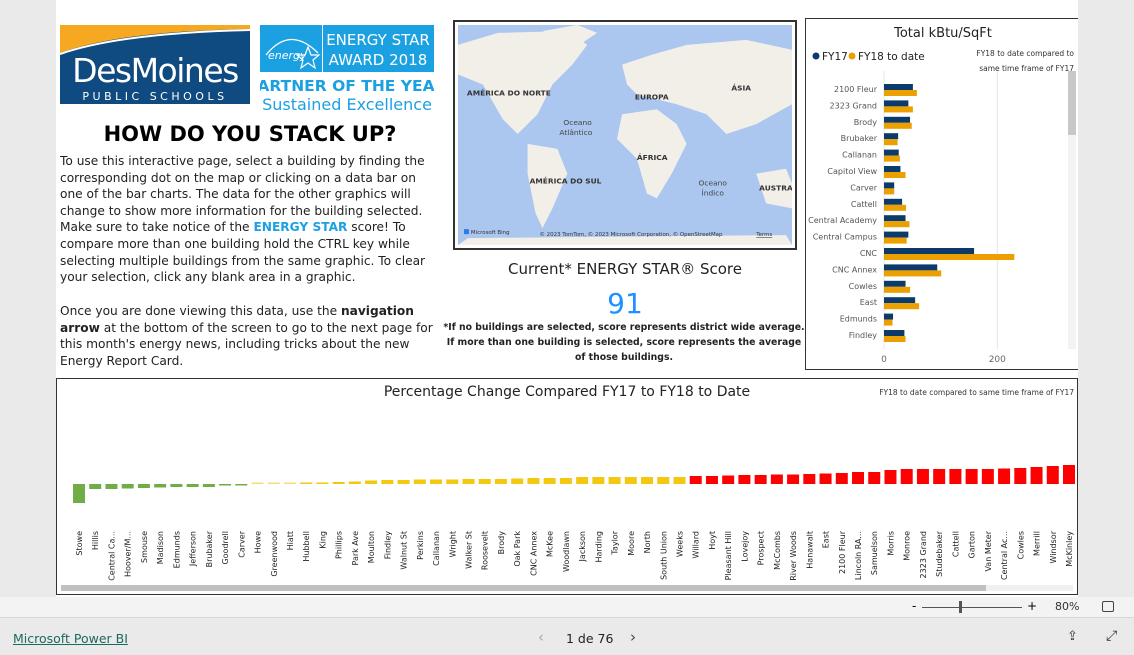  What do you see at coordinates (1108, 606) in the screenshot?
I see `fit-to-page-icon` at bounding box center [1108, 606].